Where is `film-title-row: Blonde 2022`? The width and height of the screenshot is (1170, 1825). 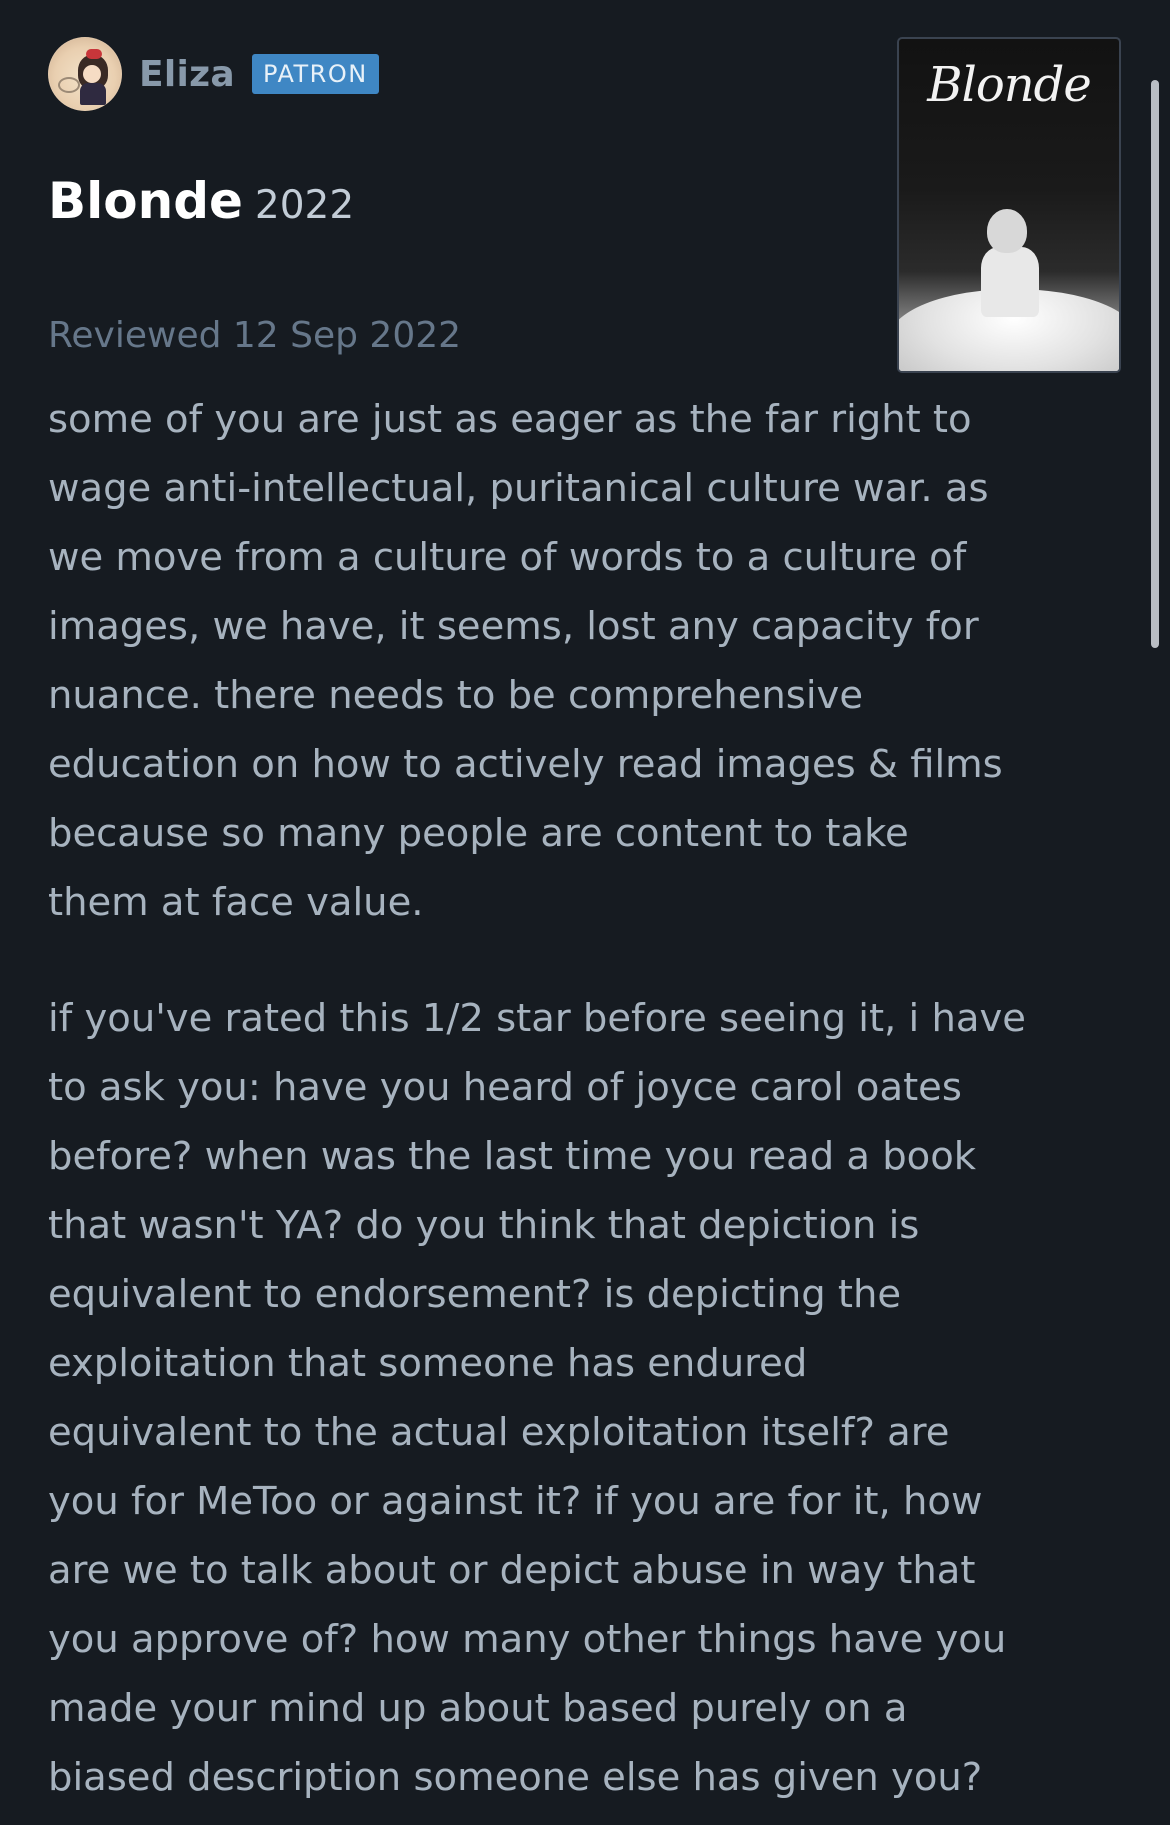 film-title-row: Blonde 2022 is located at coordinates (201, 201).